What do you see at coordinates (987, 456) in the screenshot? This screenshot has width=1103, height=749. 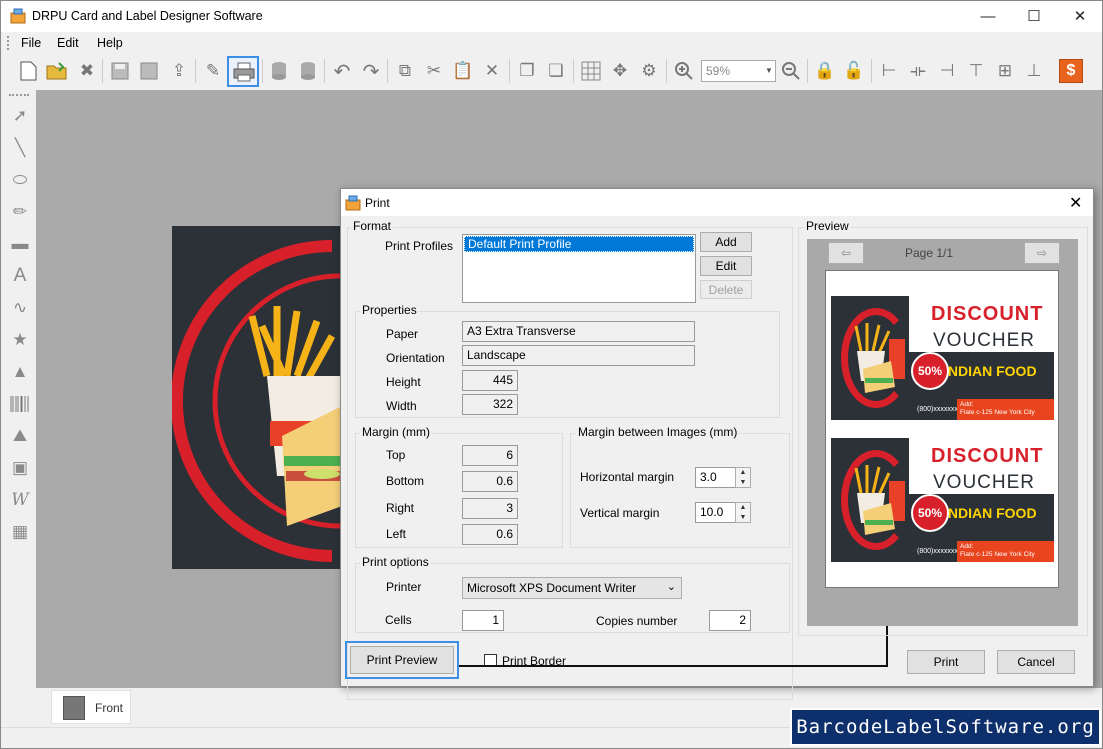 I see `voucher-line1: DISCOUNT` at bounding box center [987, 456].